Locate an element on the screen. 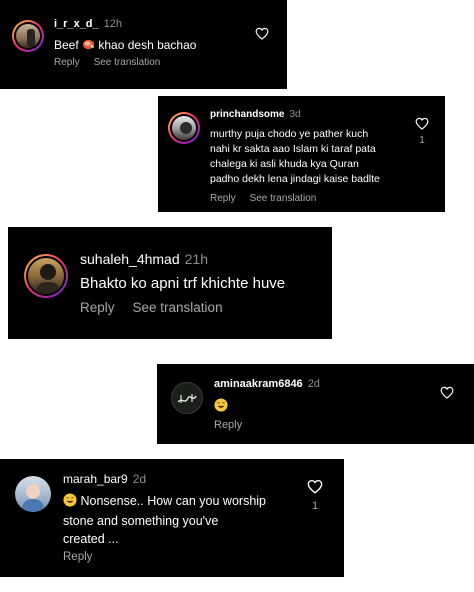 This screenshot has height=592, width=474. comment-age: 12h is located at coordinates (113, 24).